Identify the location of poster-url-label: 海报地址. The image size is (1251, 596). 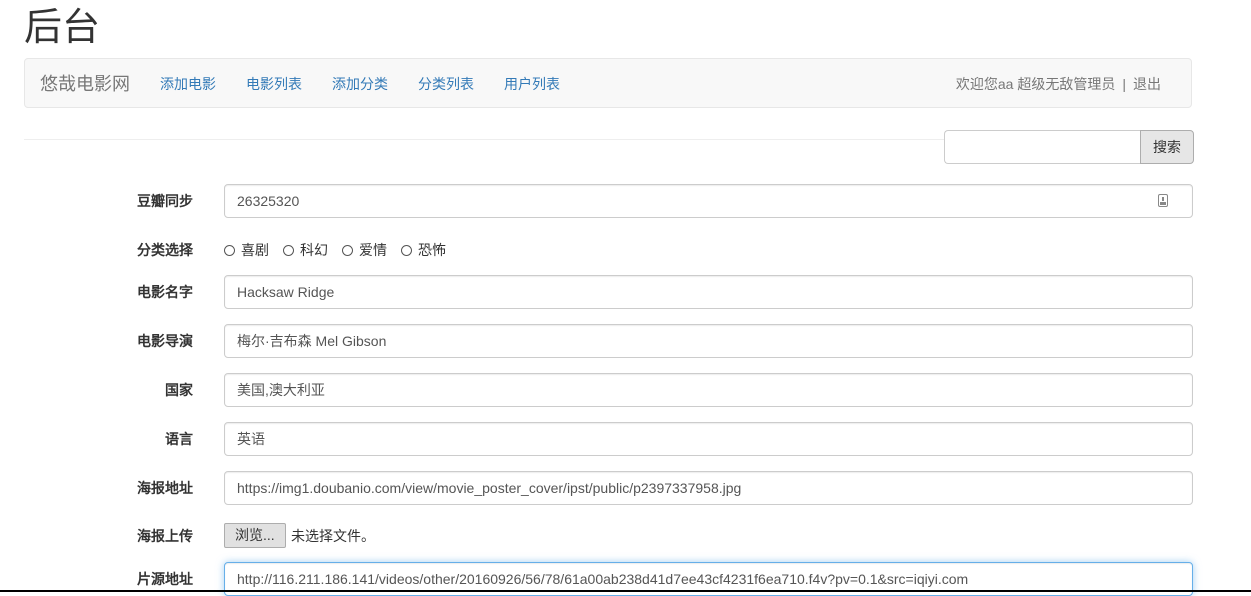
(165, 488).